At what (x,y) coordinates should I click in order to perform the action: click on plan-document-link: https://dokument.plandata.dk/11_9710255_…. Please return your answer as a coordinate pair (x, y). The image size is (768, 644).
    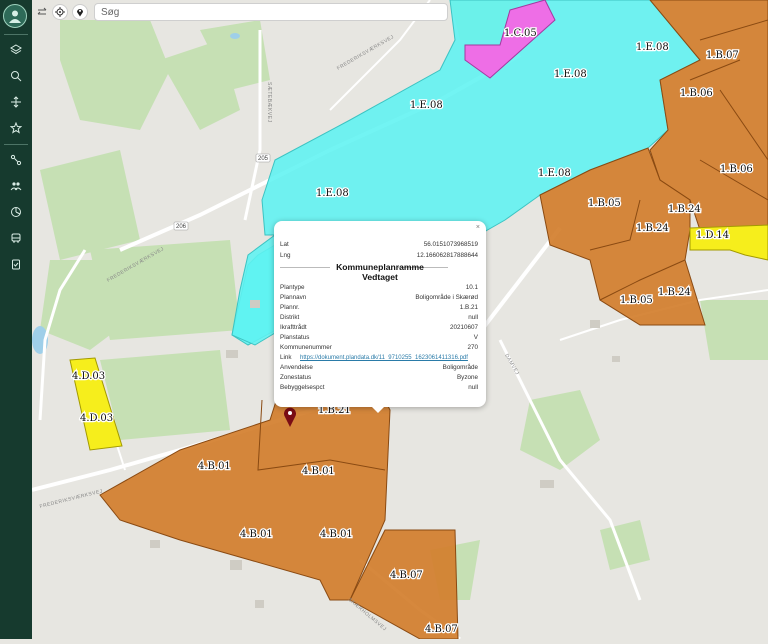
    Looking at the image, I should click on (384, 358).